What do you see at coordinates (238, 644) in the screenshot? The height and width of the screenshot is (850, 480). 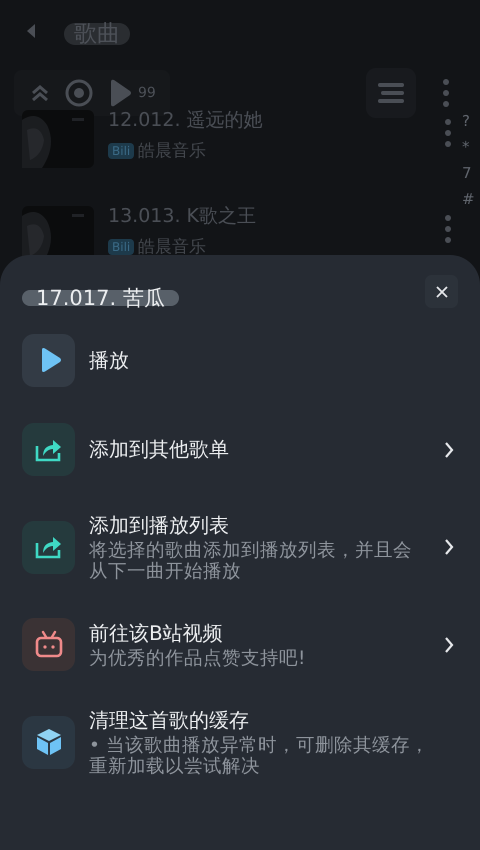 I see `menu-item: 前往该B站视频 为优秀的作品点赞支持吧!` at bounding box center [238, 644].